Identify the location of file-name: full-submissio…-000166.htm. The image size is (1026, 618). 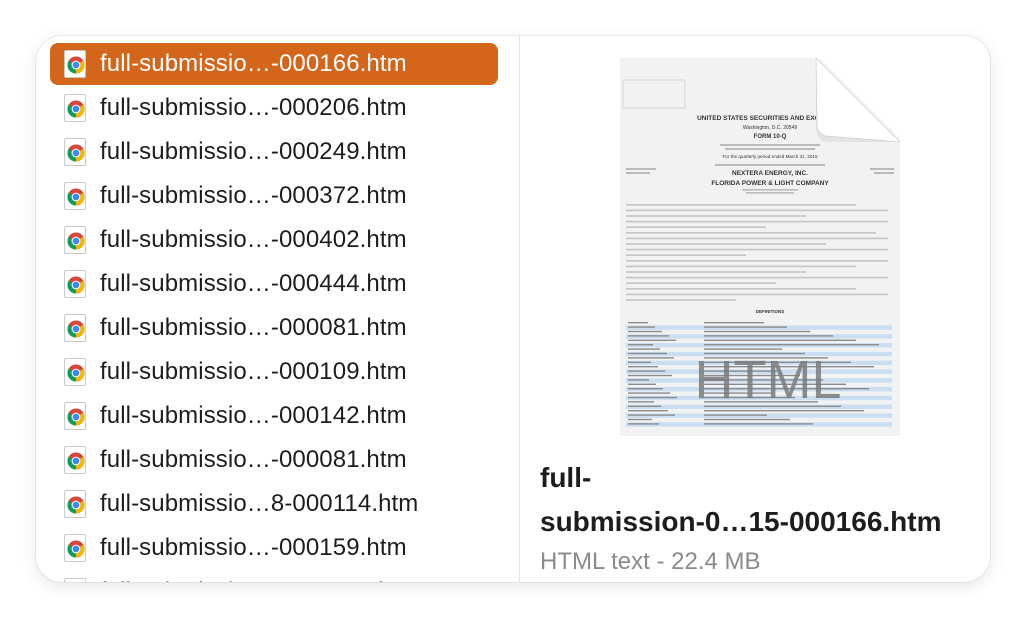
(253, 63).